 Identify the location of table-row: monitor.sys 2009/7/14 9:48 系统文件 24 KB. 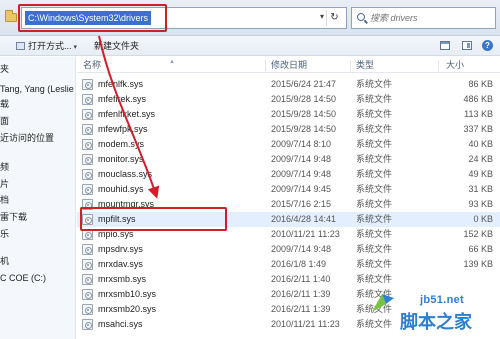
(288, 159).